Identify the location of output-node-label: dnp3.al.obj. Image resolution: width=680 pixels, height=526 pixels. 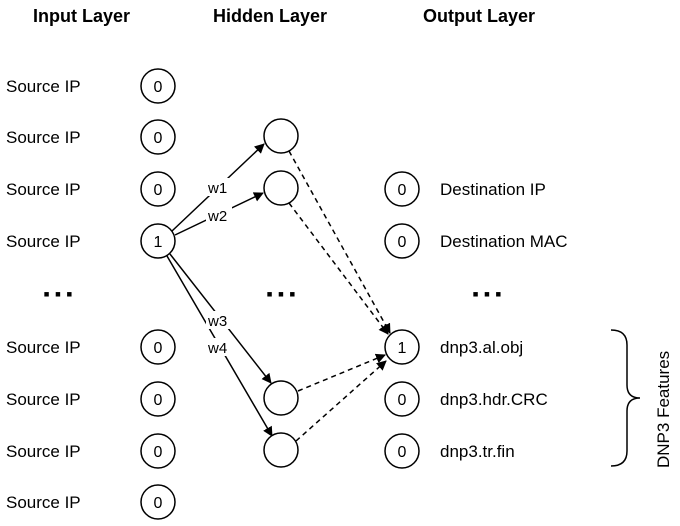
(481, 347).